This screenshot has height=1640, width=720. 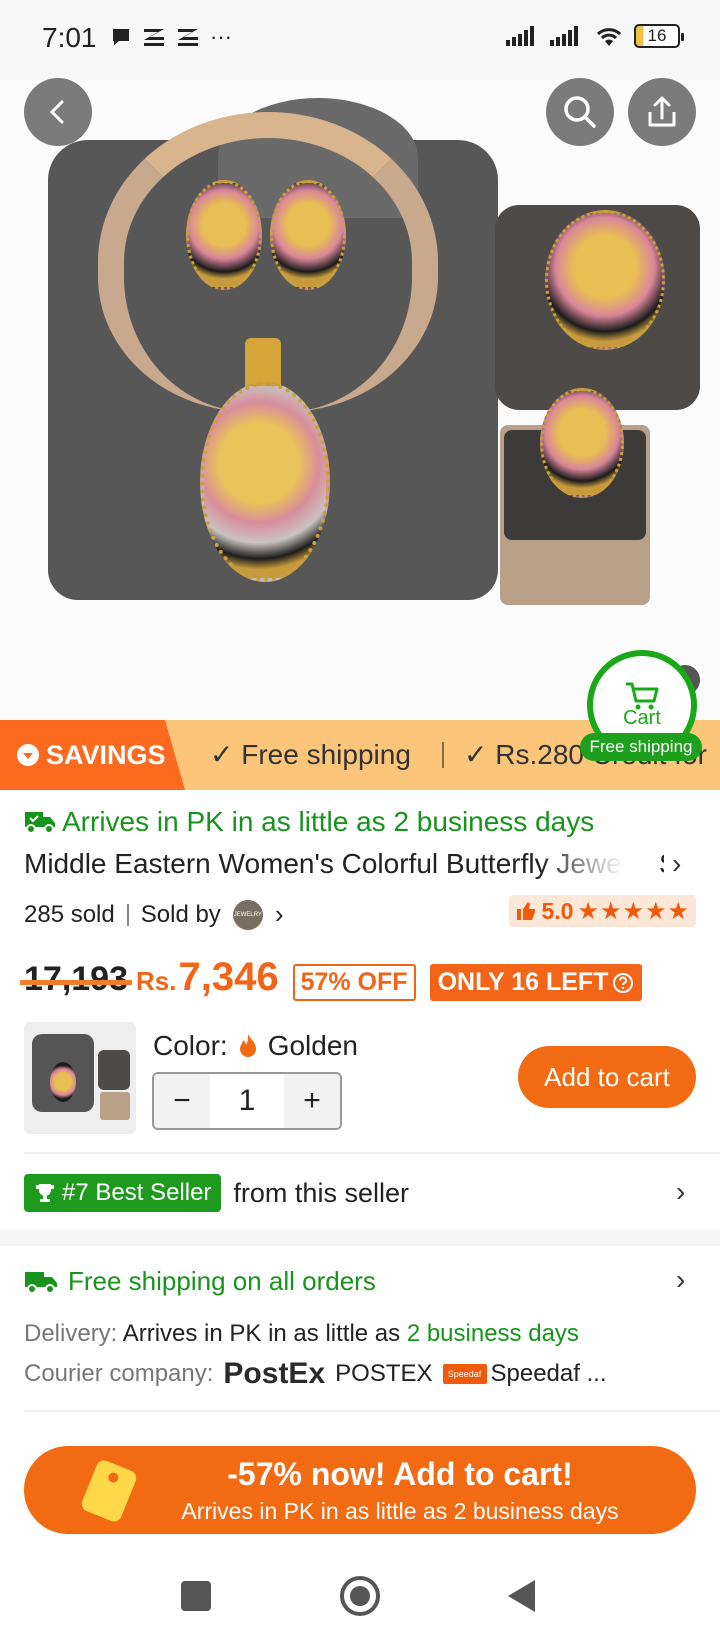 I want to click on variant-thumbnail, so click(x=80, y=1078).